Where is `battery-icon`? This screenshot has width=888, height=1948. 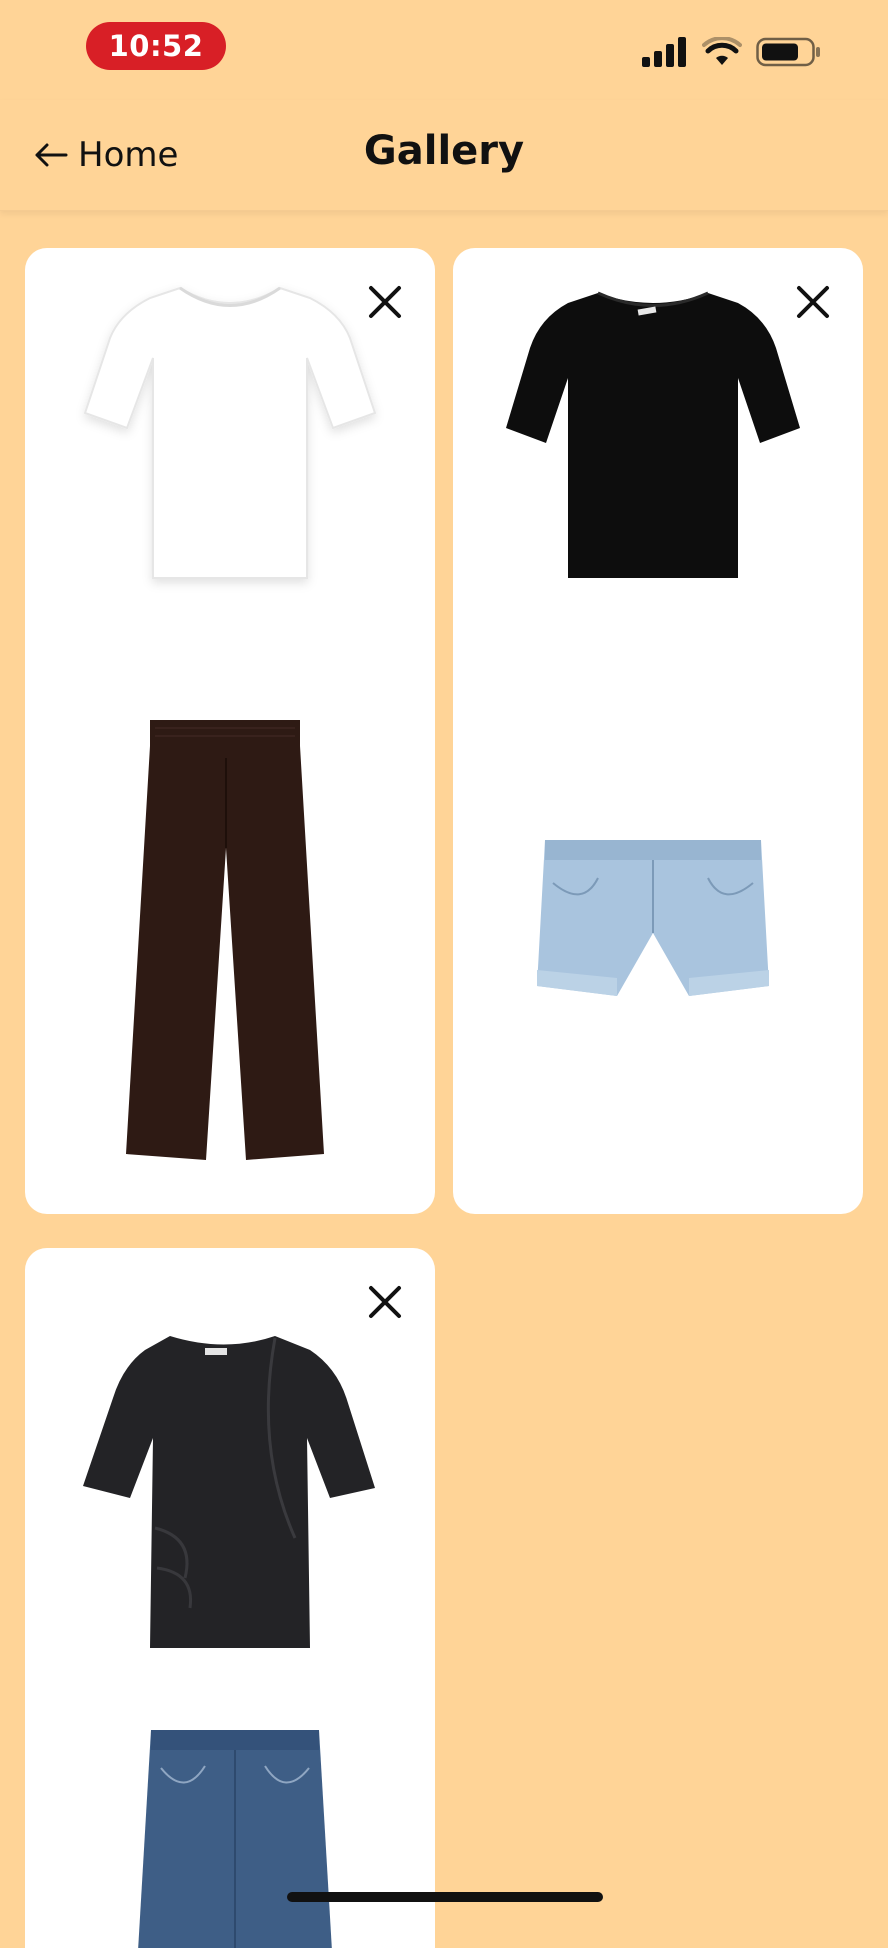 battery-icon is located at coordinates (788, 52).